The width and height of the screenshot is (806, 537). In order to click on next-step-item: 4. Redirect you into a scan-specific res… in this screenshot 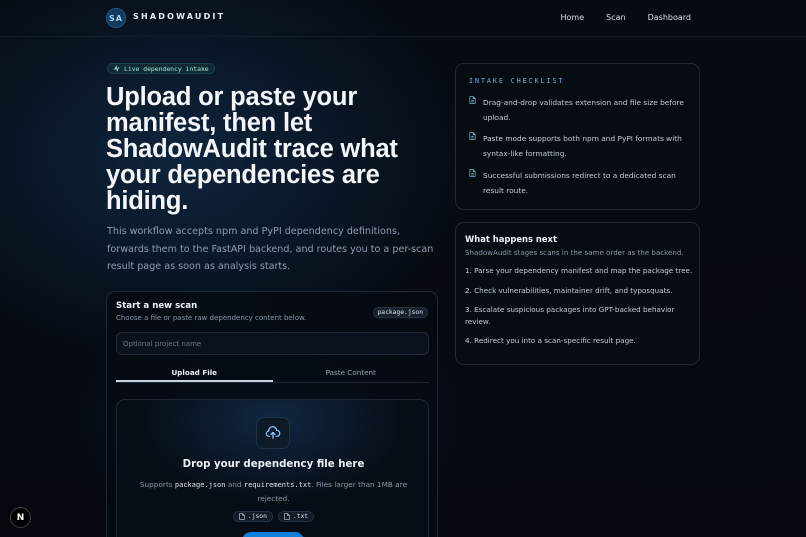, I will do `click(550, 340)`.